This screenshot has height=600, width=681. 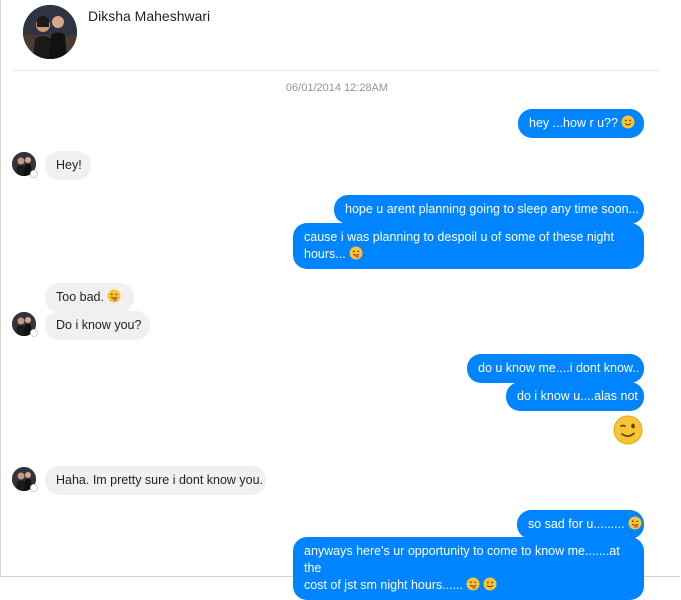 I want to click on message-text: hey ...how r u??, so click(x=573, y=123).